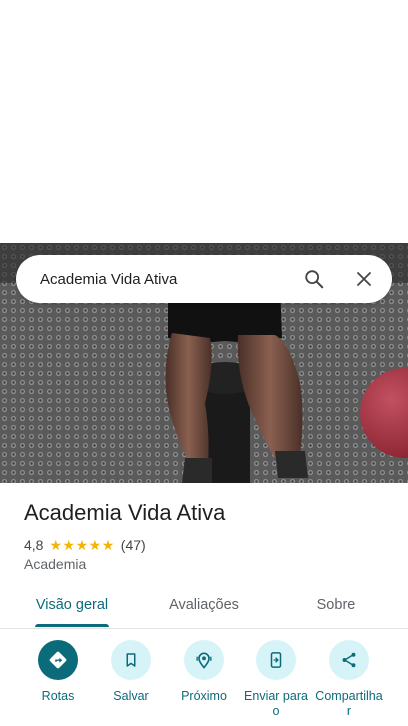 The image size is (408, 726). Describe the element at coordinates (131, 660) in the screenshot. I see `bookmark-icon` at that location.